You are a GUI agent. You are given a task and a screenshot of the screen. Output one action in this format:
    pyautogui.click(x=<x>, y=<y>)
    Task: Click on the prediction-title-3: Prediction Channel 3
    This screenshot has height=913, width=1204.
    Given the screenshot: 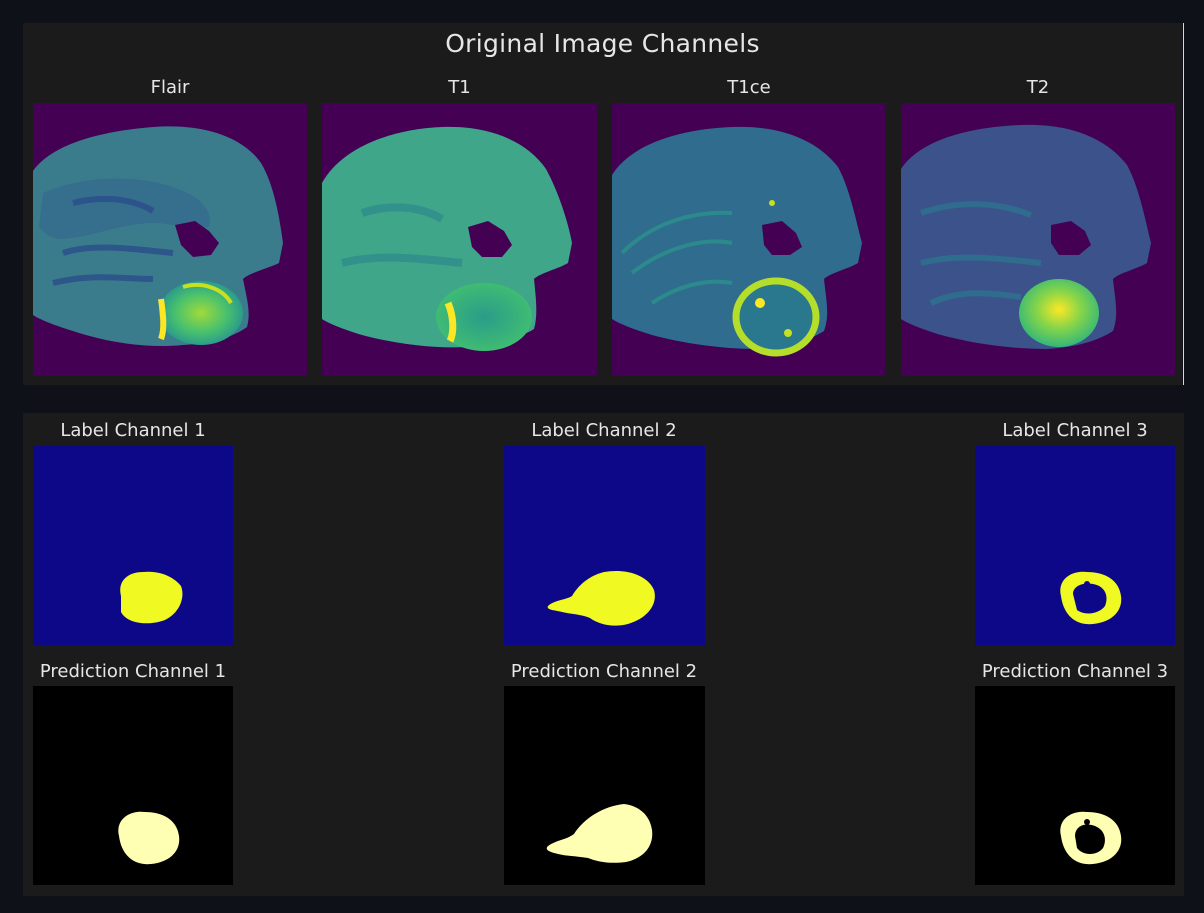 What is the action you would take?
    pyautogui.click(x=1075, y=671)
    